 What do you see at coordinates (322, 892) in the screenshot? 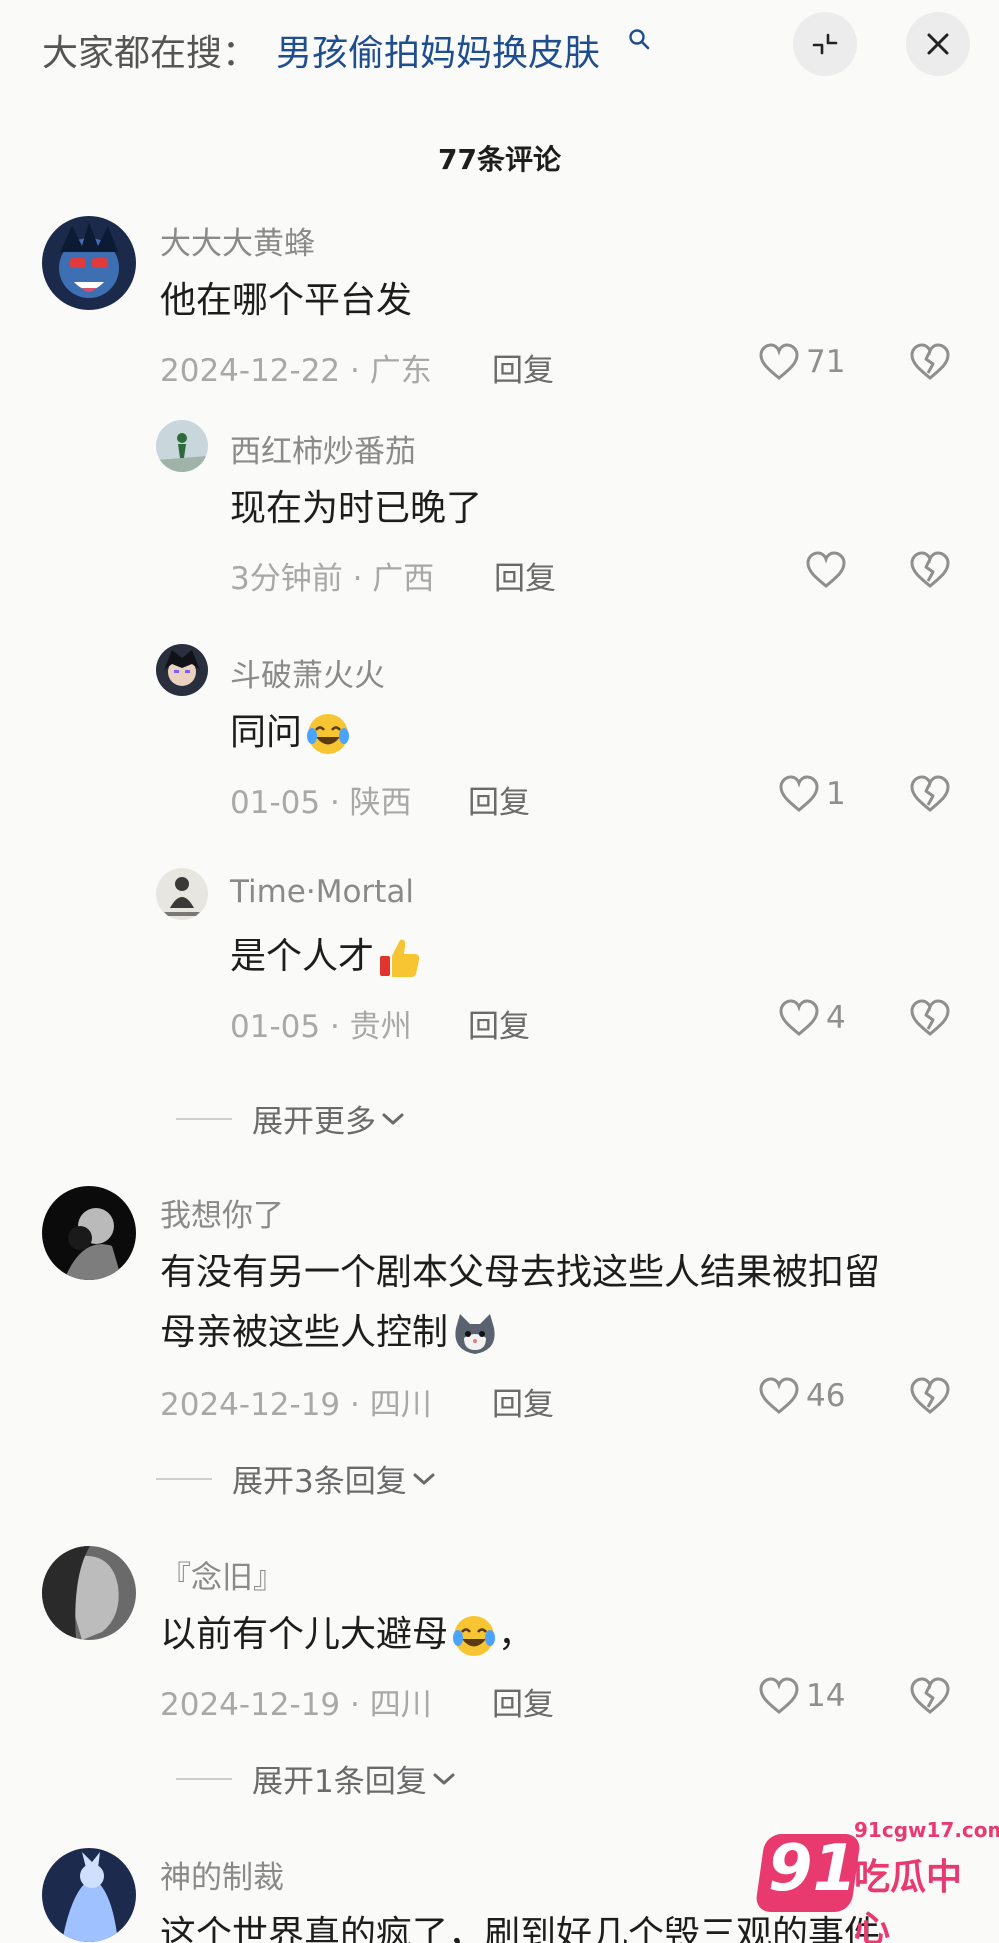
I see `reply-username: Time·Mortal` at bounding box center [322, 892].